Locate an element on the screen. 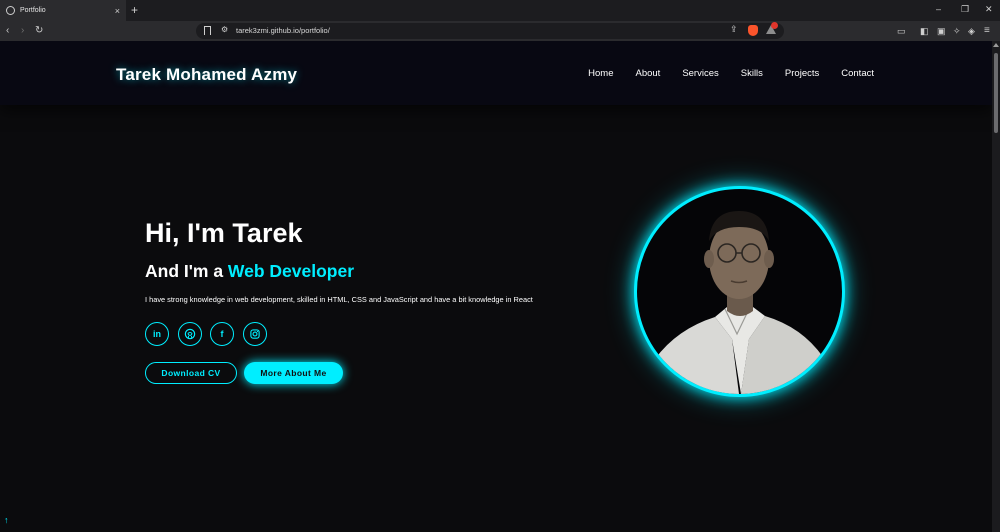 This screenshot has width=1000, height=532. instagram-icon is located at coordinates (254, 334).